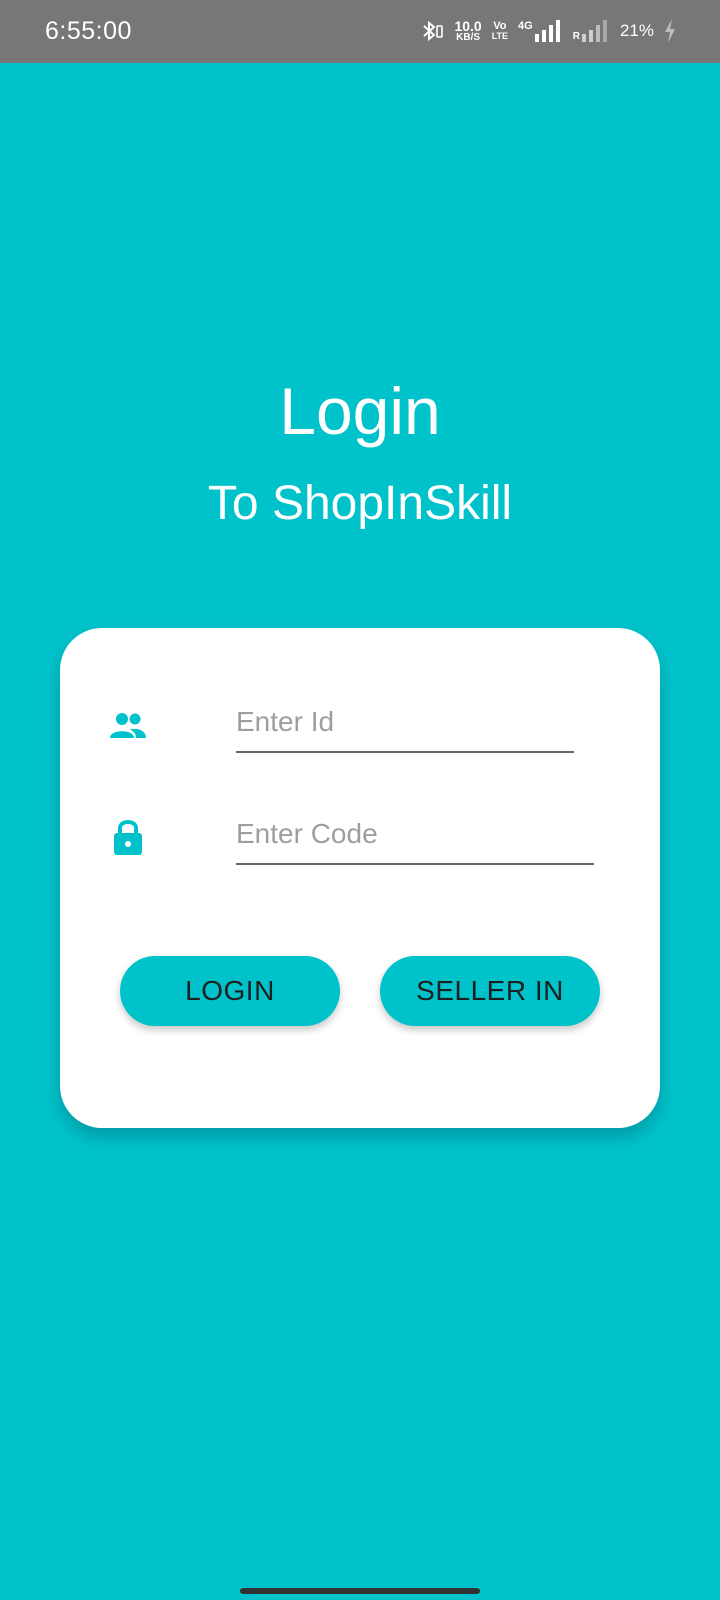 The image size is (720, 1600). I want to click on battery-percent: 21%, so click(636, 30).